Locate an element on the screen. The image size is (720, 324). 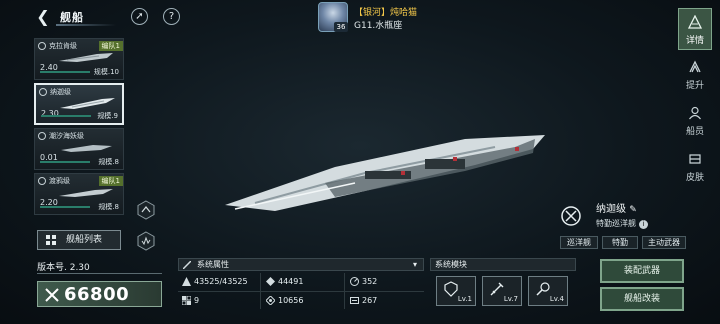
module-slot: Lv.4 is located at coordinates (548, 291).